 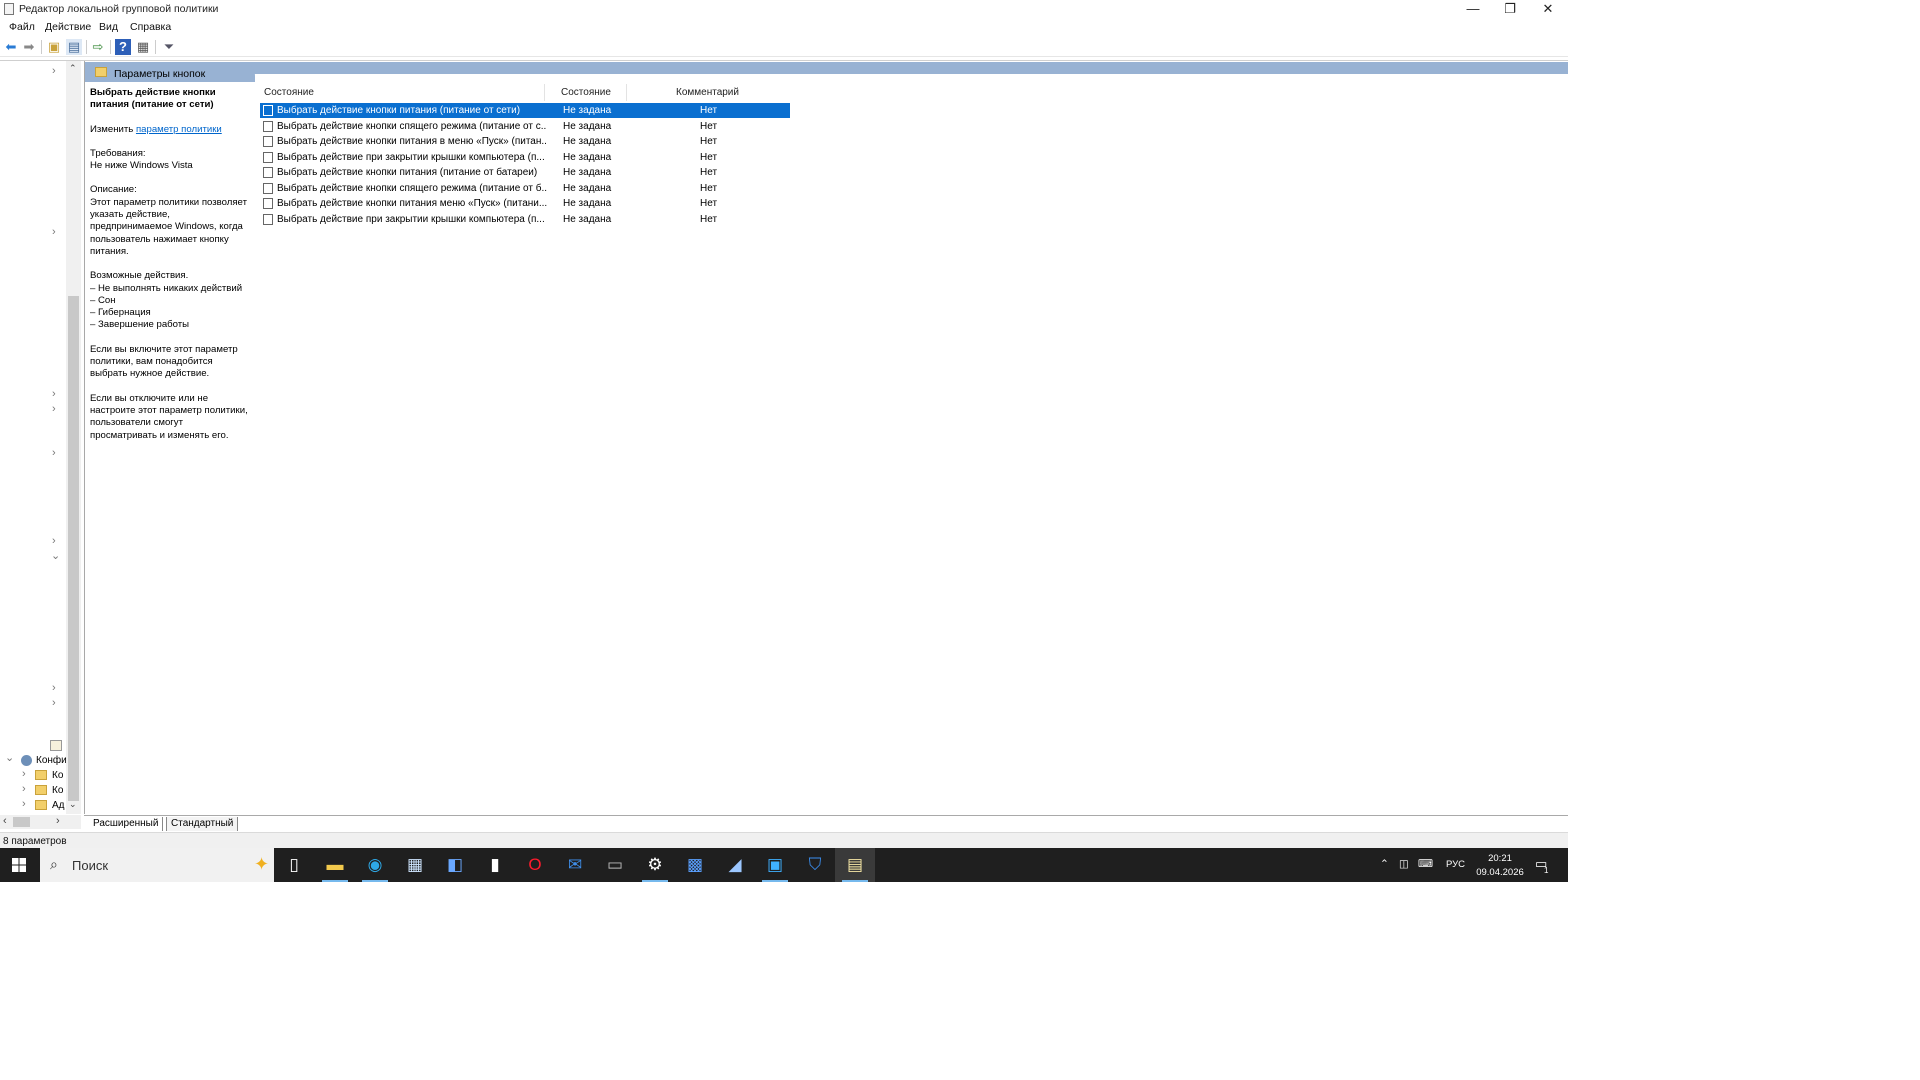 What do you see at coordinates (615, 865) in the screenshot?
I see `remote-desktop-icon: ▭` at bounding box center [615, 865].